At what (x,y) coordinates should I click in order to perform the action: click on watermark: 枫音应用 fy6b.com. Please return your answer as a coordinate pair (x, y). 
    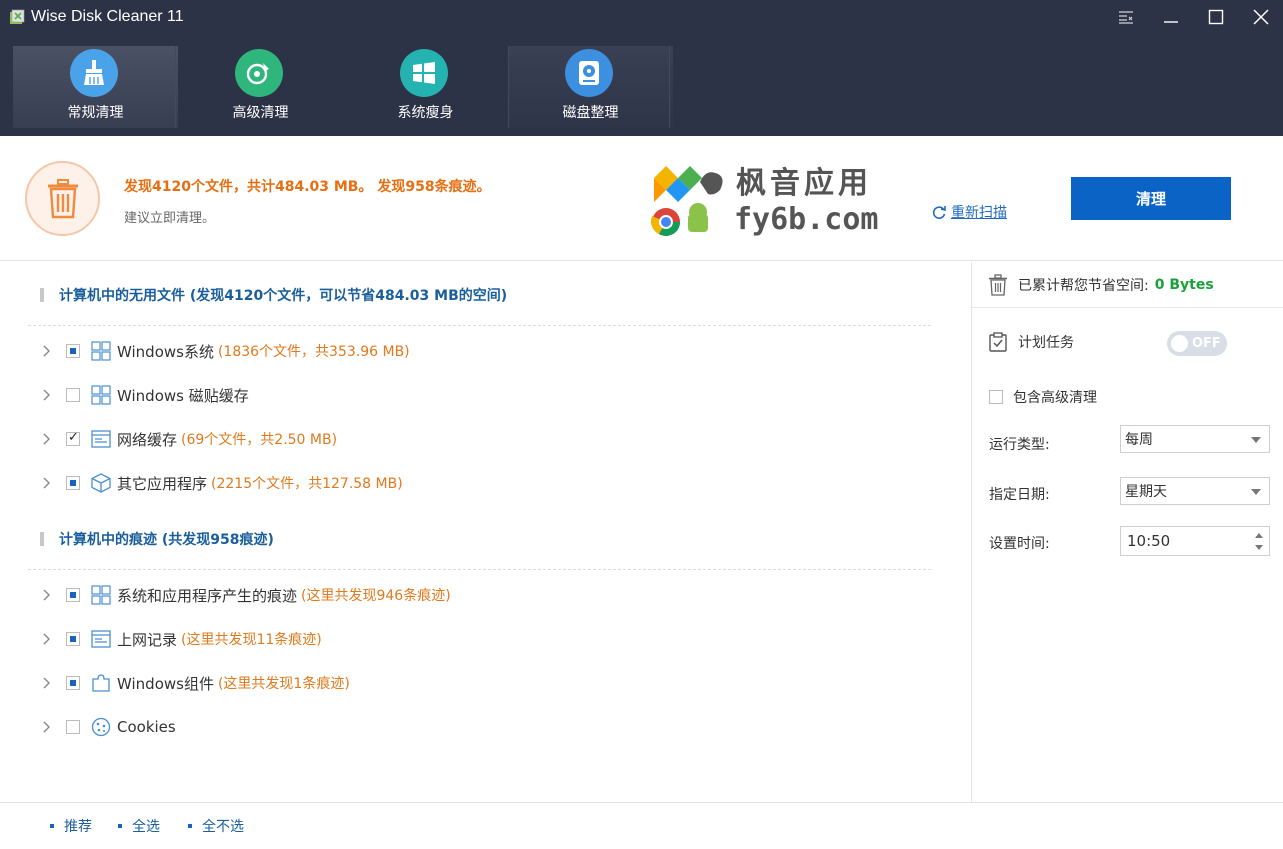
    Looking at the image, I should click on (768, 200).